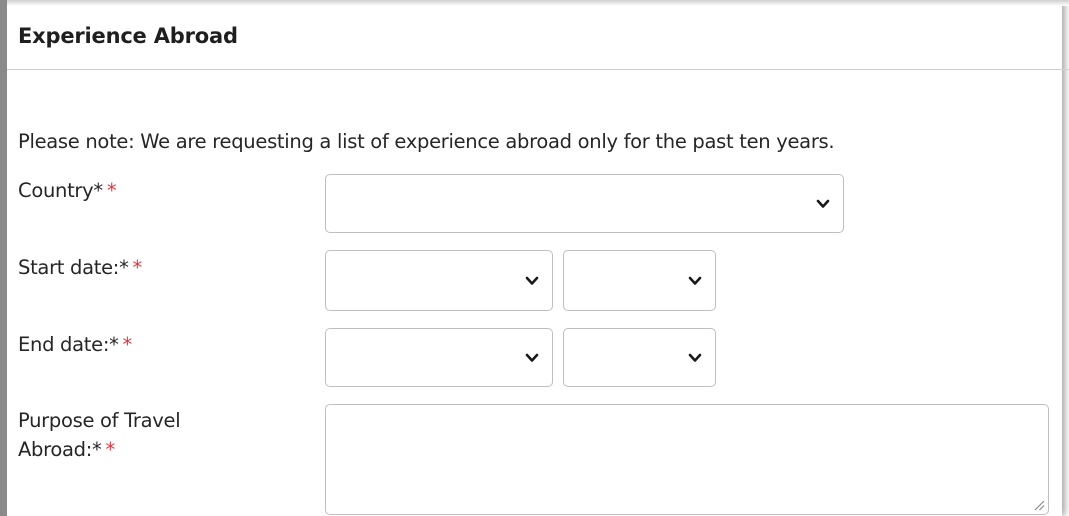 The height and width of the screenshot is (516, 1069). Describe the element at coordinates (687, 459) in the screenshot. I see `purpose-textarea` at that location.